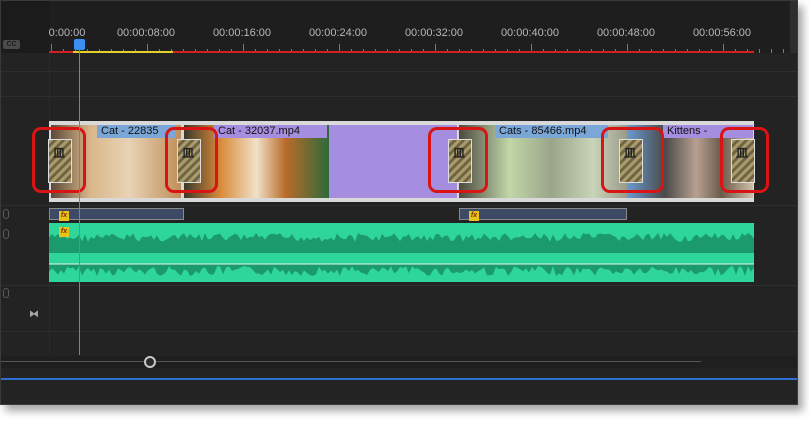 Image resolution: width=809 pixels, height=424 pixels. What do you see at coordinates (79, 44) in the screenshot?
I see `playhead-handle` at bounding box center [79, 44].